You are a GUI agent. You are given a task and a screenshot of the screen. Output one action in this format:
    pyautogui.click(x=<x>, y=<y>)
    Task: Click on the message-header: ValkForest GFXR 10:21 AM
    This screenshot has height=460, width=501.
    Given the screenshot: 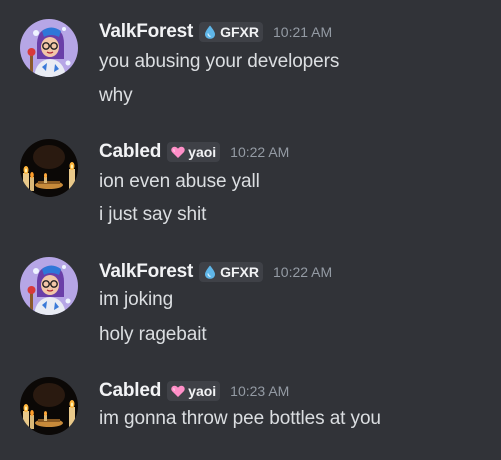 What is the action you would take?
    pyautogui.click(x=215, y=32)
    